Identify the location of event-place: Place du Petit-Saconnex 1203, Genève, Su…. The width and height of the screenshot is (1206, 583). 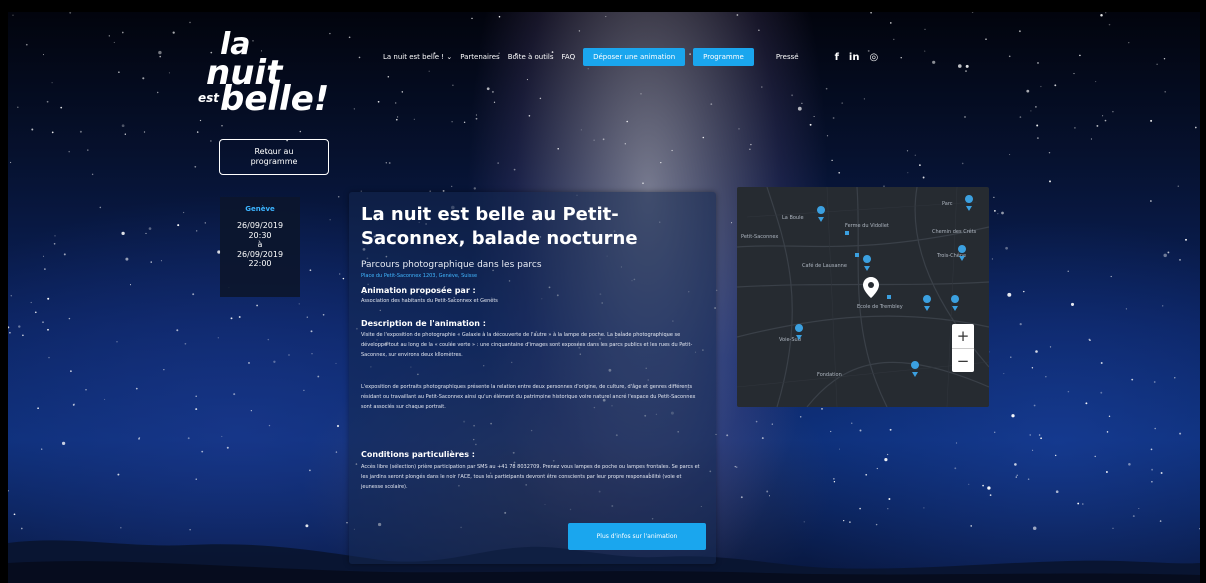
(419, 276).